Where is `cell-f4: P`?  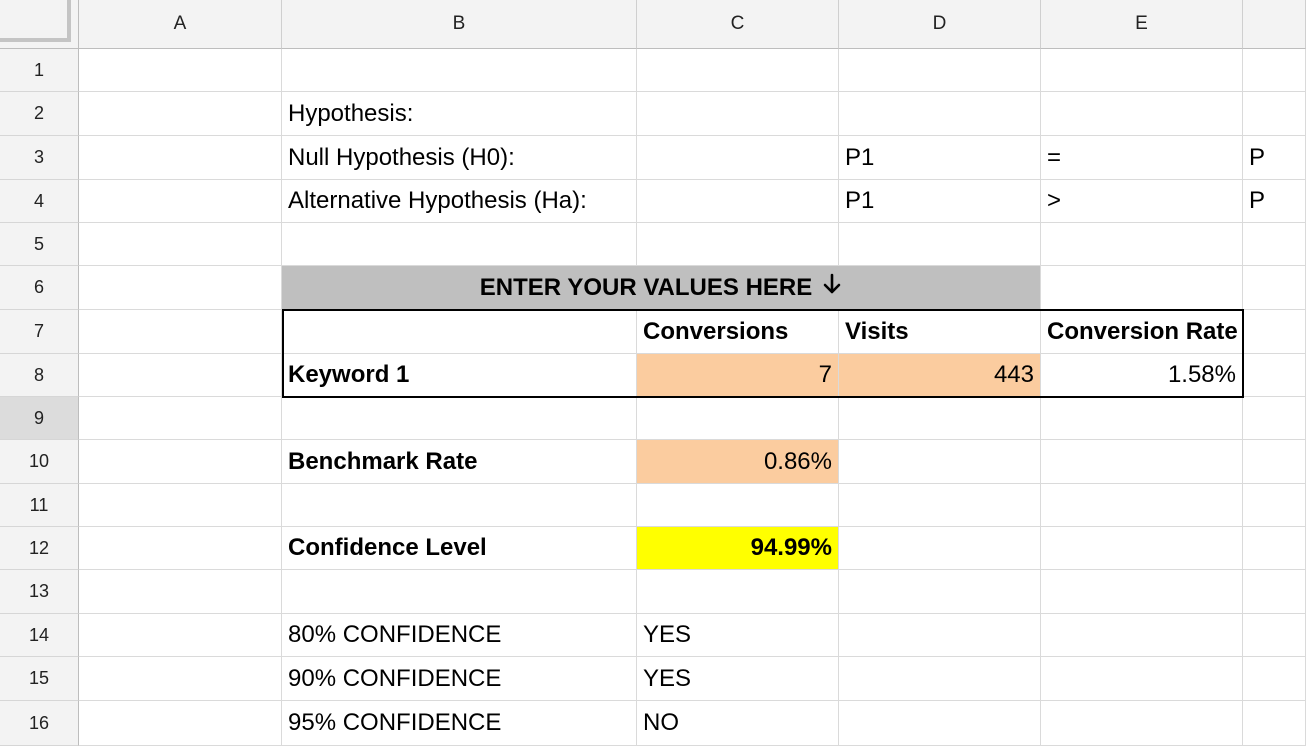
cell-f4: P is located at coordinates (1274, 201).